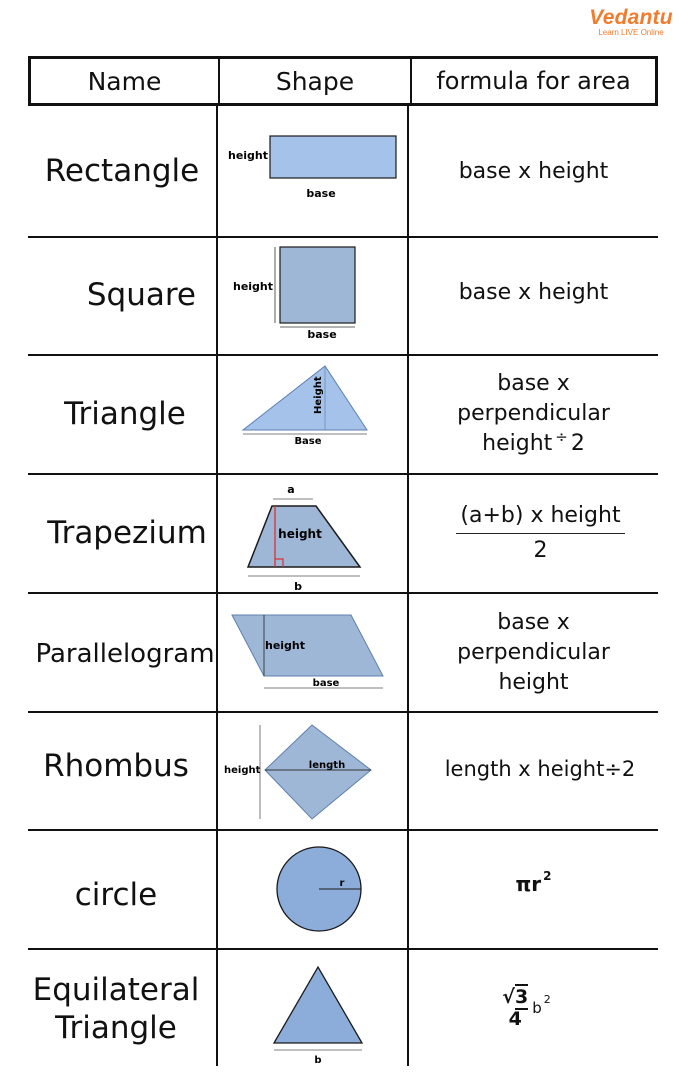 Image resolution: width=679 pixels, height=1076 pixels. Describe the element at coordinates (125, 653) in the screenshot. I see `row-name-parallelogram: Parallelogram` at that location.